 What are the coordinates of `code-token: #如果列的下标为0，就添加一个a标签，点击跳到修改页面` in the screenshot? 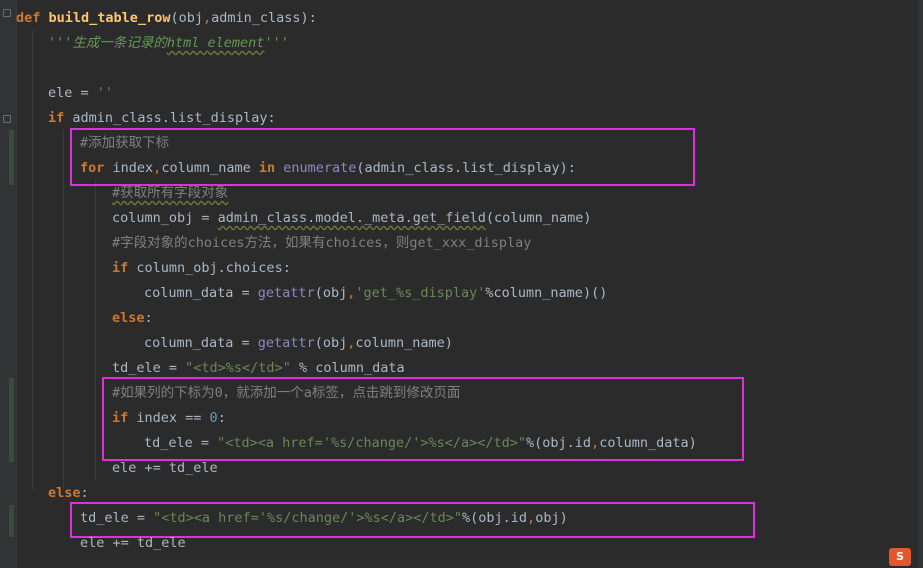 It's located at (286, 393).